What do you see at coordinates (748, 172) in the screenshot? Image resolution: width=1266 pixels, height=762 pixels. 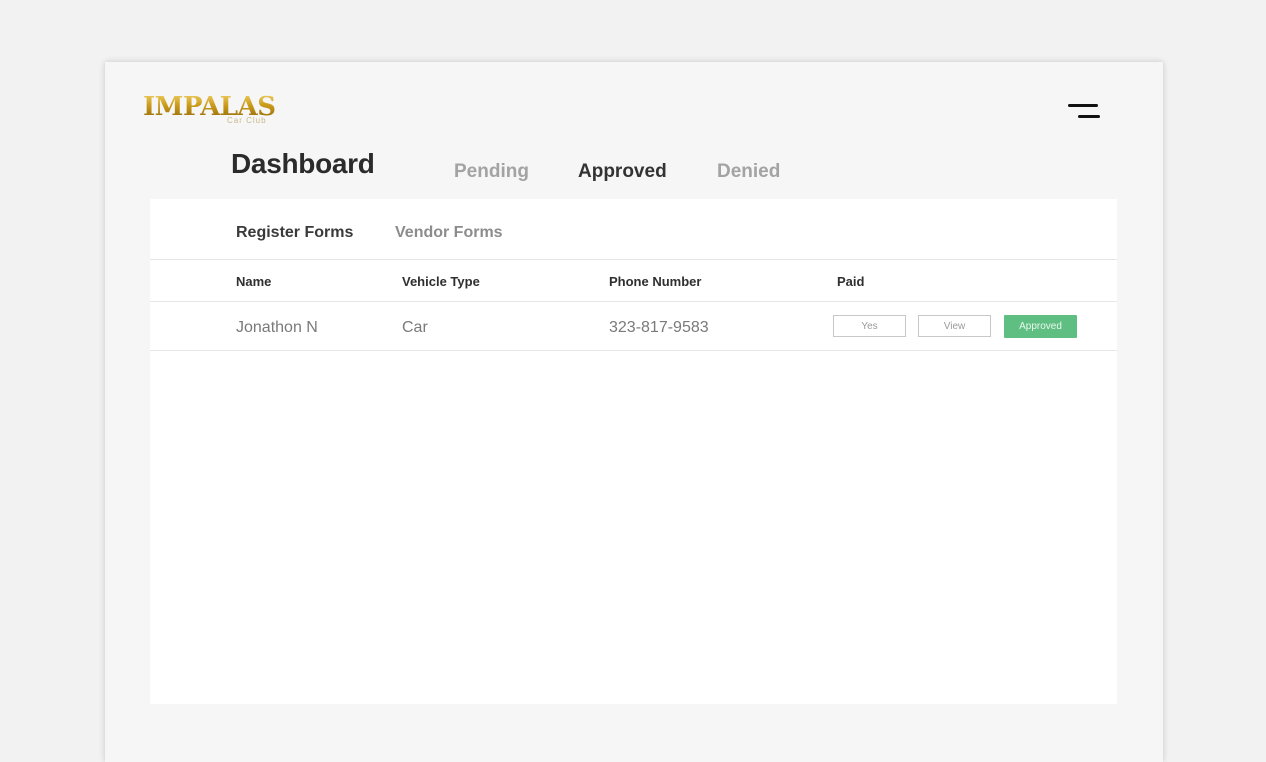 I see `tab-denied: Denied` at bounding box center [748, 172].